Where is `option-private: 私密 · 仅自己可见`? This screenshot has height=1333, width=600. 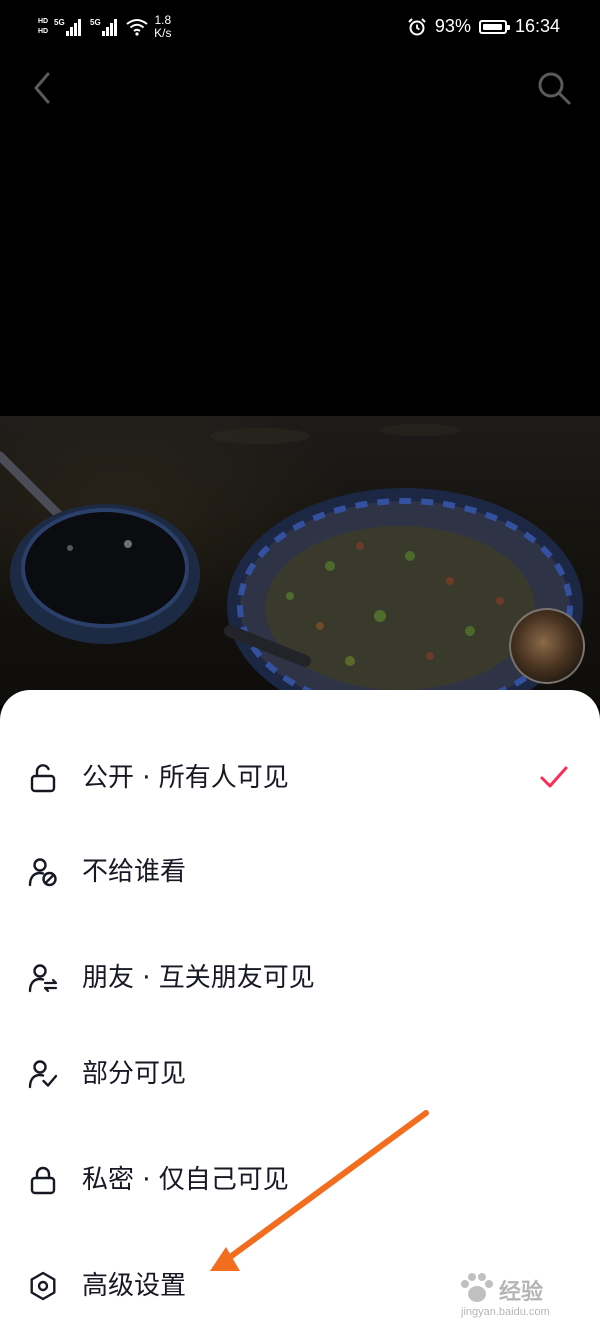 option-private: 私密 · 仅自己可见 is located at coordinates (300, 1180).